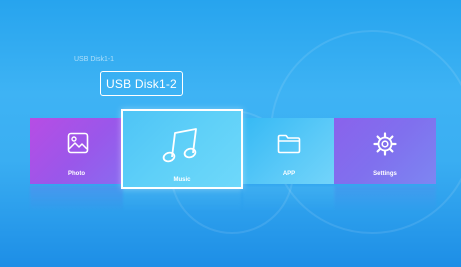 The image size is (461, 267). I want to click on folder-icon, so click(289, 144).